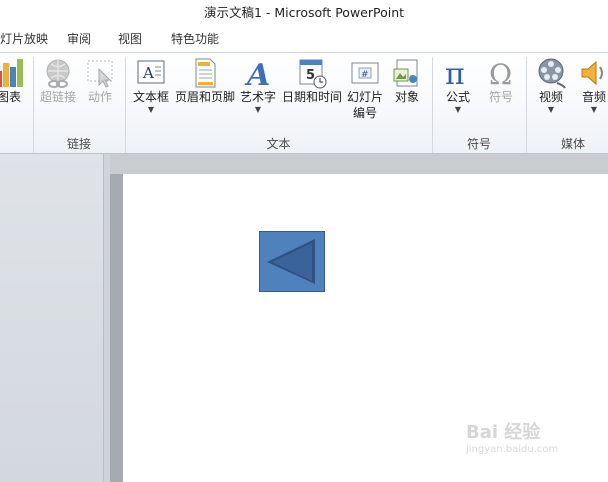  I want to click on equation-button: π 公式 ▼, so click(458, 95).